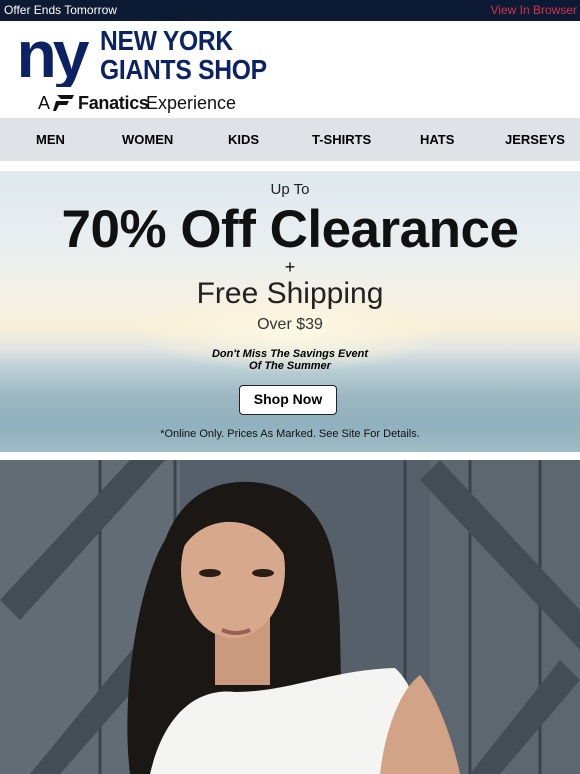  Describe the element at coordinates (437, 139) in the screenshot. I see `nav-item-hats: HATS` at that location.